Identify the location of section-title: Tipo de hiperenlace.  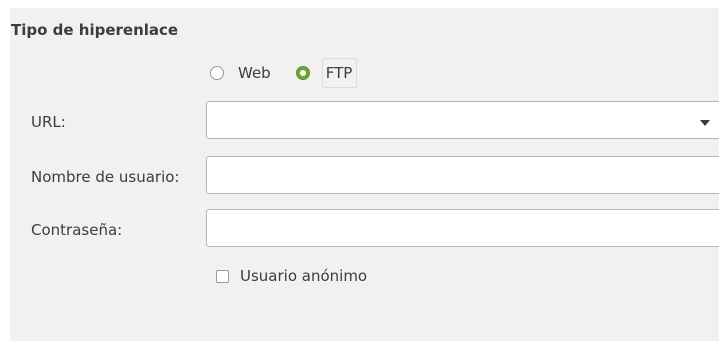
(95, 30).